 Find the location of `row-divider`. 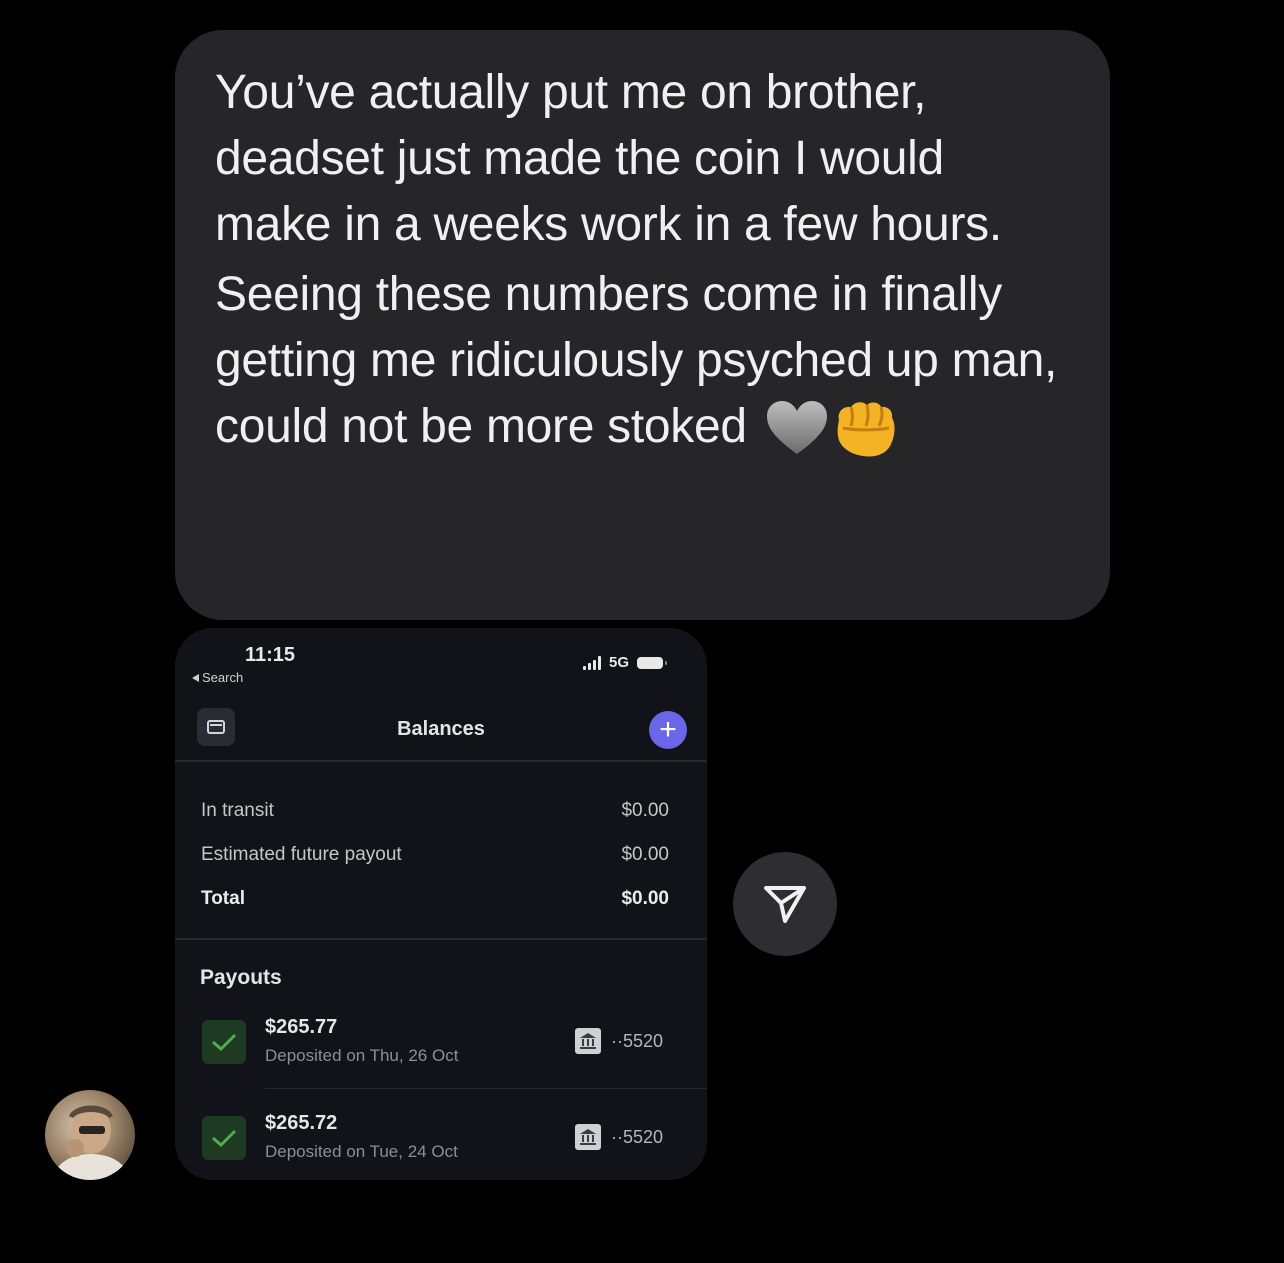

row-divider is located at coordinates (486, 1088).